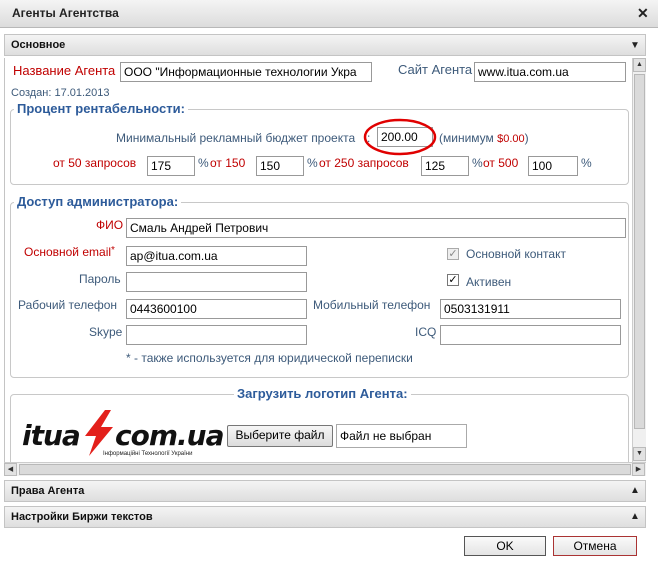 This screenshot has width=658, height=571. Describe the element at coordinates (435, 69) in the screenshot. I see `agent-site-label: Сайт Агента` at that location.